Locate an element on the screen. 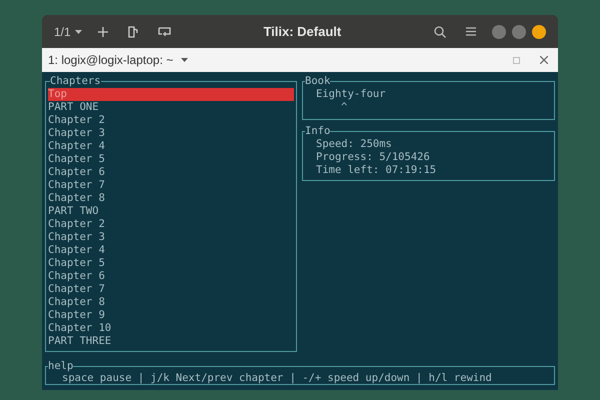  panel-title: Chapters is located at coordinates (75, 81).